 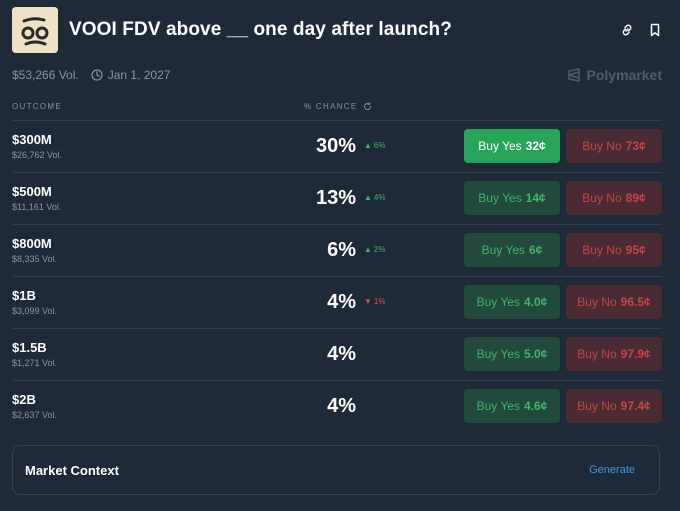 What do you see at coordinates (35, 259) in the screenshot?
I see `outcome-volume: $8,335 Vol.` at bounding box center [35, 259].